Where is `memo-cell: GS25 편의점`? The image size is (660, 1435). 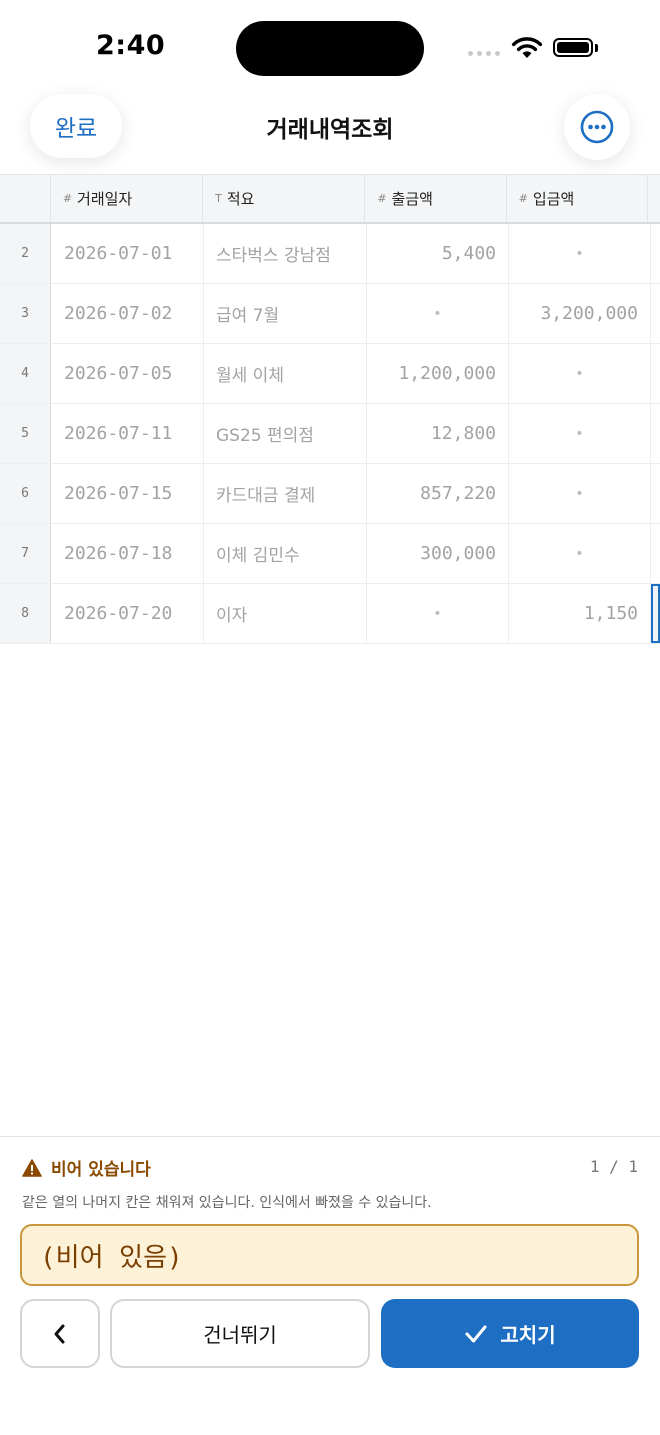 memo-cell: GS25 편의점 is located at coordinates (285, 433).